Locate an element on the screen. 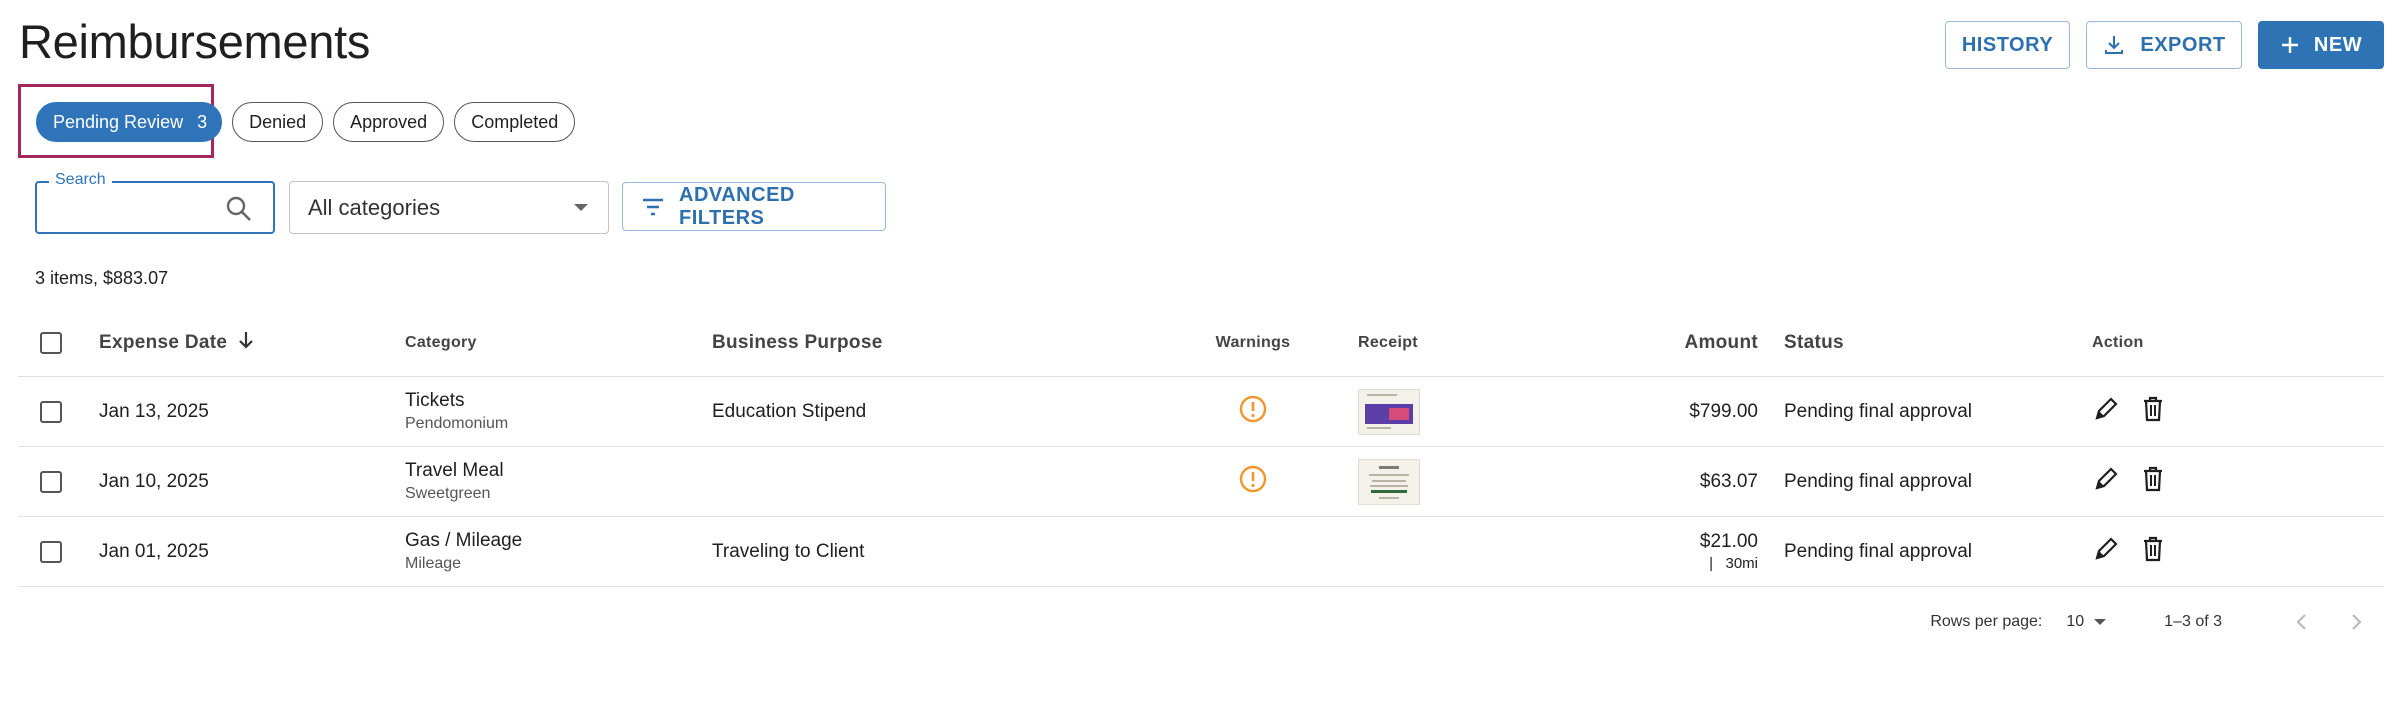 The height and width of the screenshot is (702, 2400). header-warnings: Warnings is located at coordinates (1253, 342).